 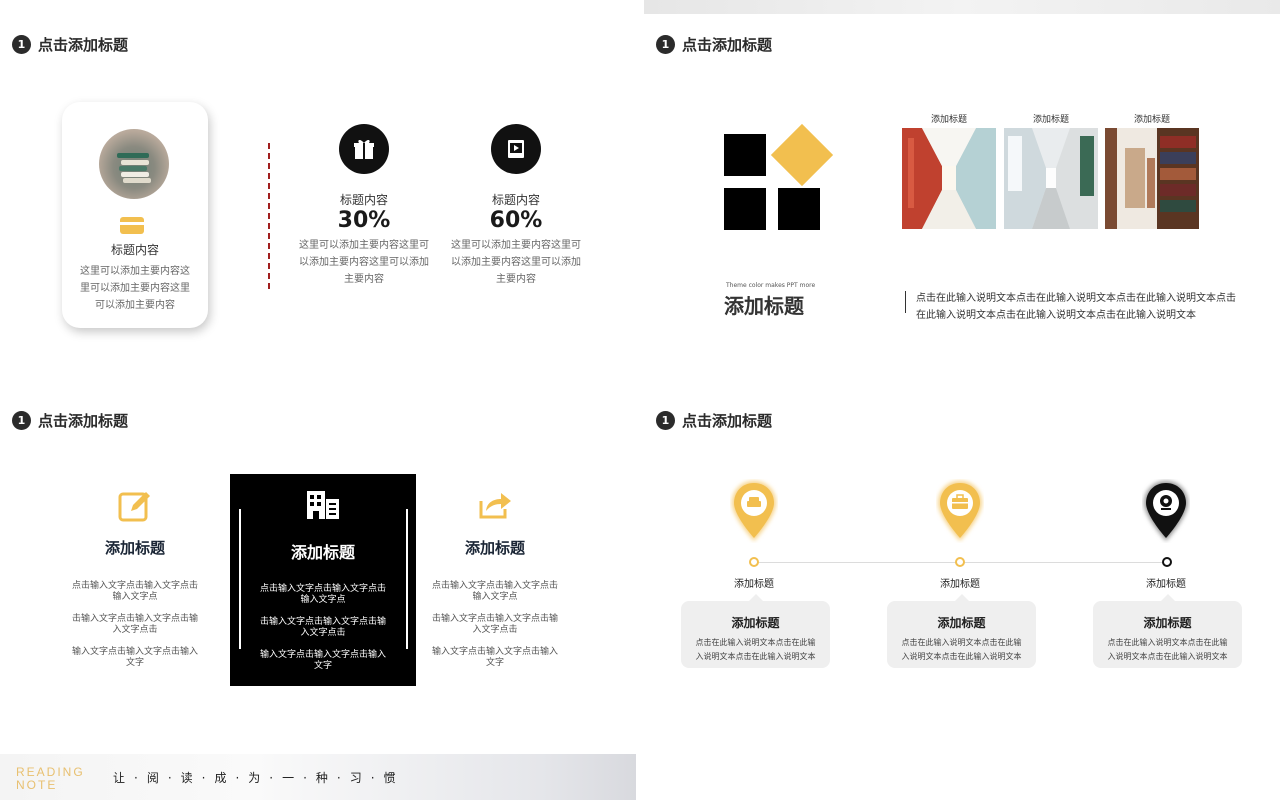 I want to click on stat-value: 60%, so click(x=516, y=221).